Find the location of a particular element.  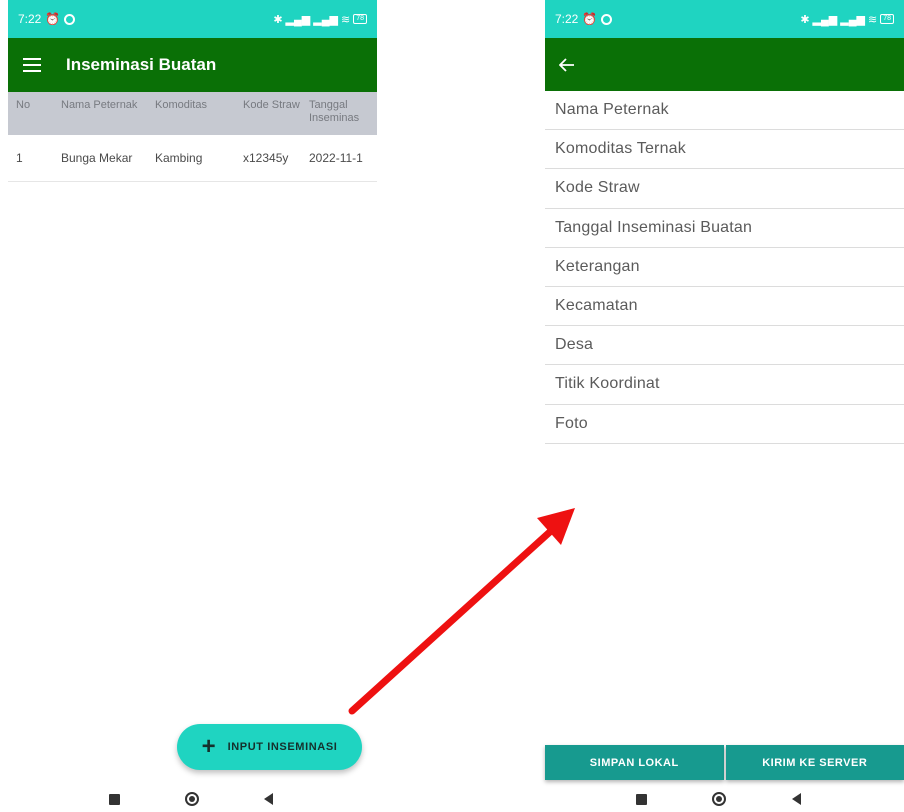

header-kode-straw: Kode Straw is located at coordinates (276, 105).